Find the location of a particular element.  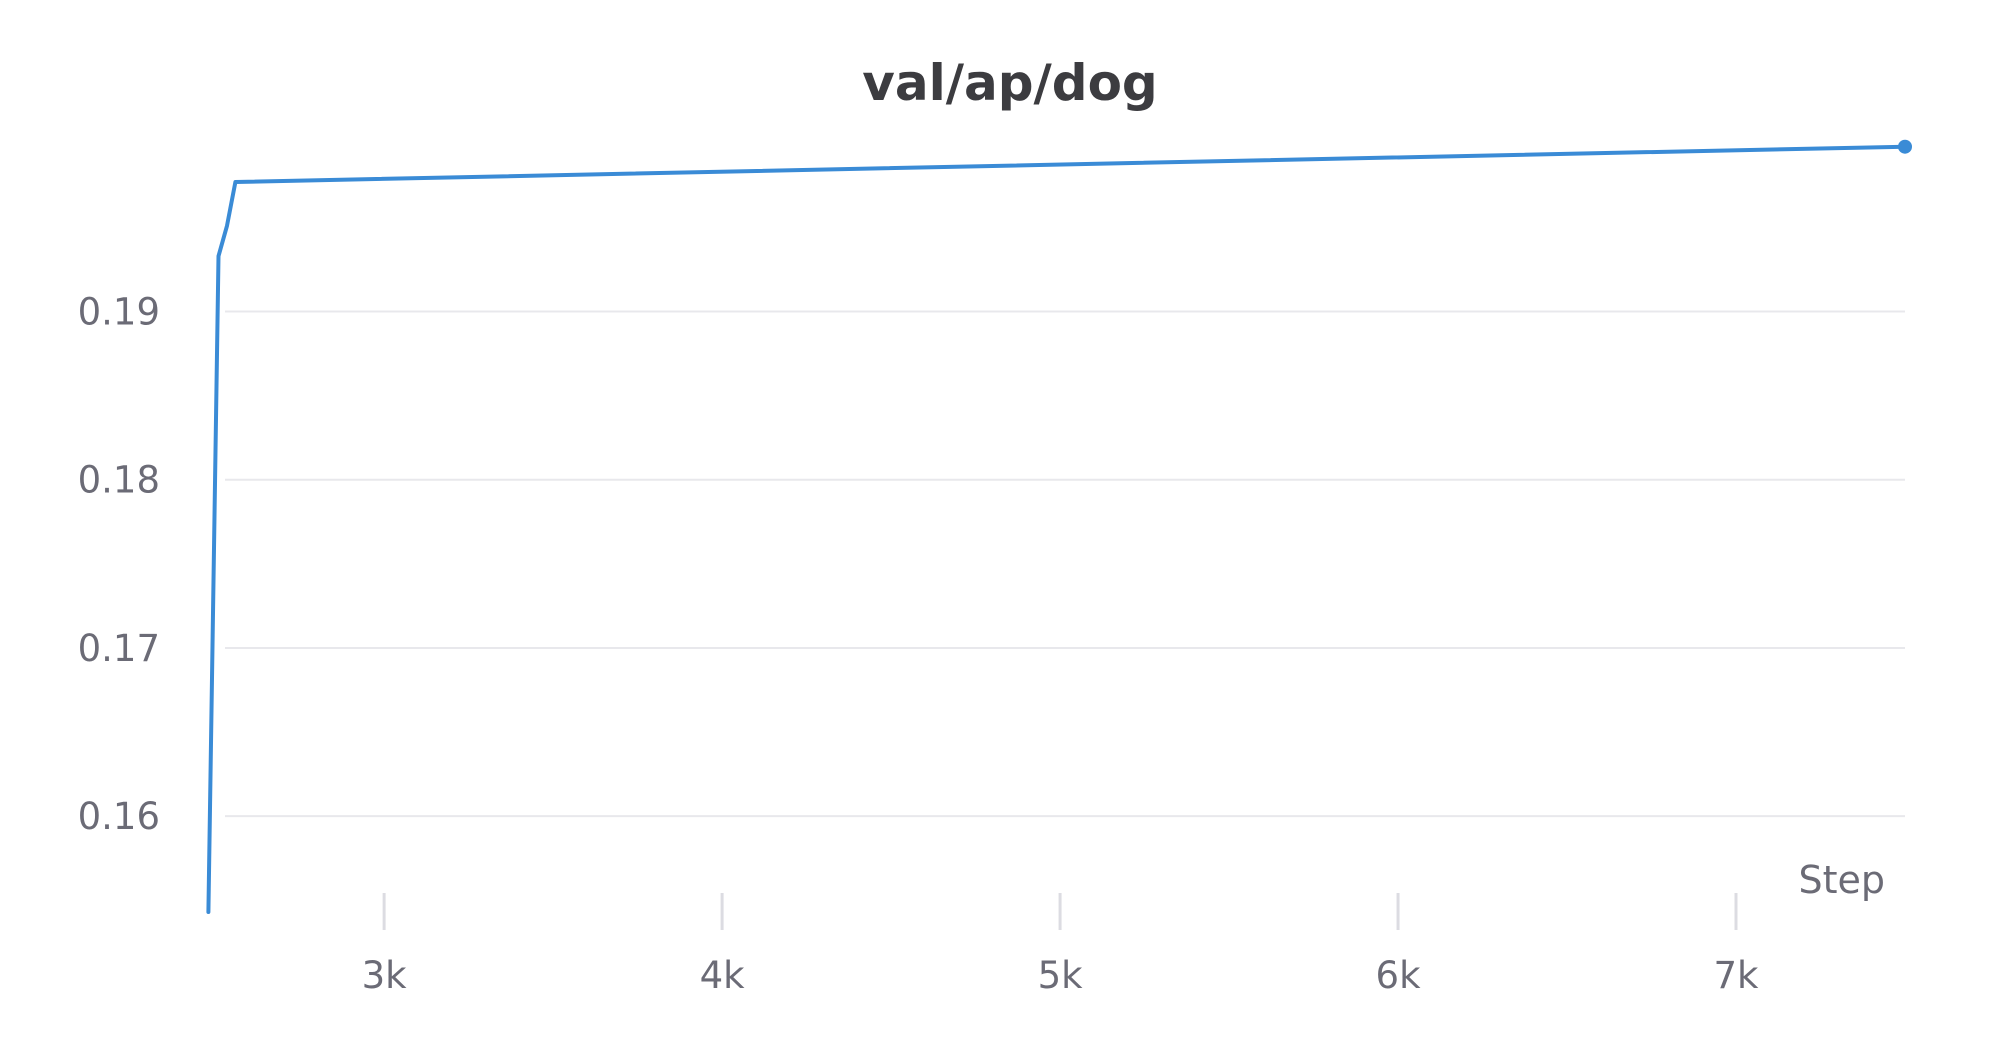

y-tick-label: 0.18 is located at coordinates (119, 480).